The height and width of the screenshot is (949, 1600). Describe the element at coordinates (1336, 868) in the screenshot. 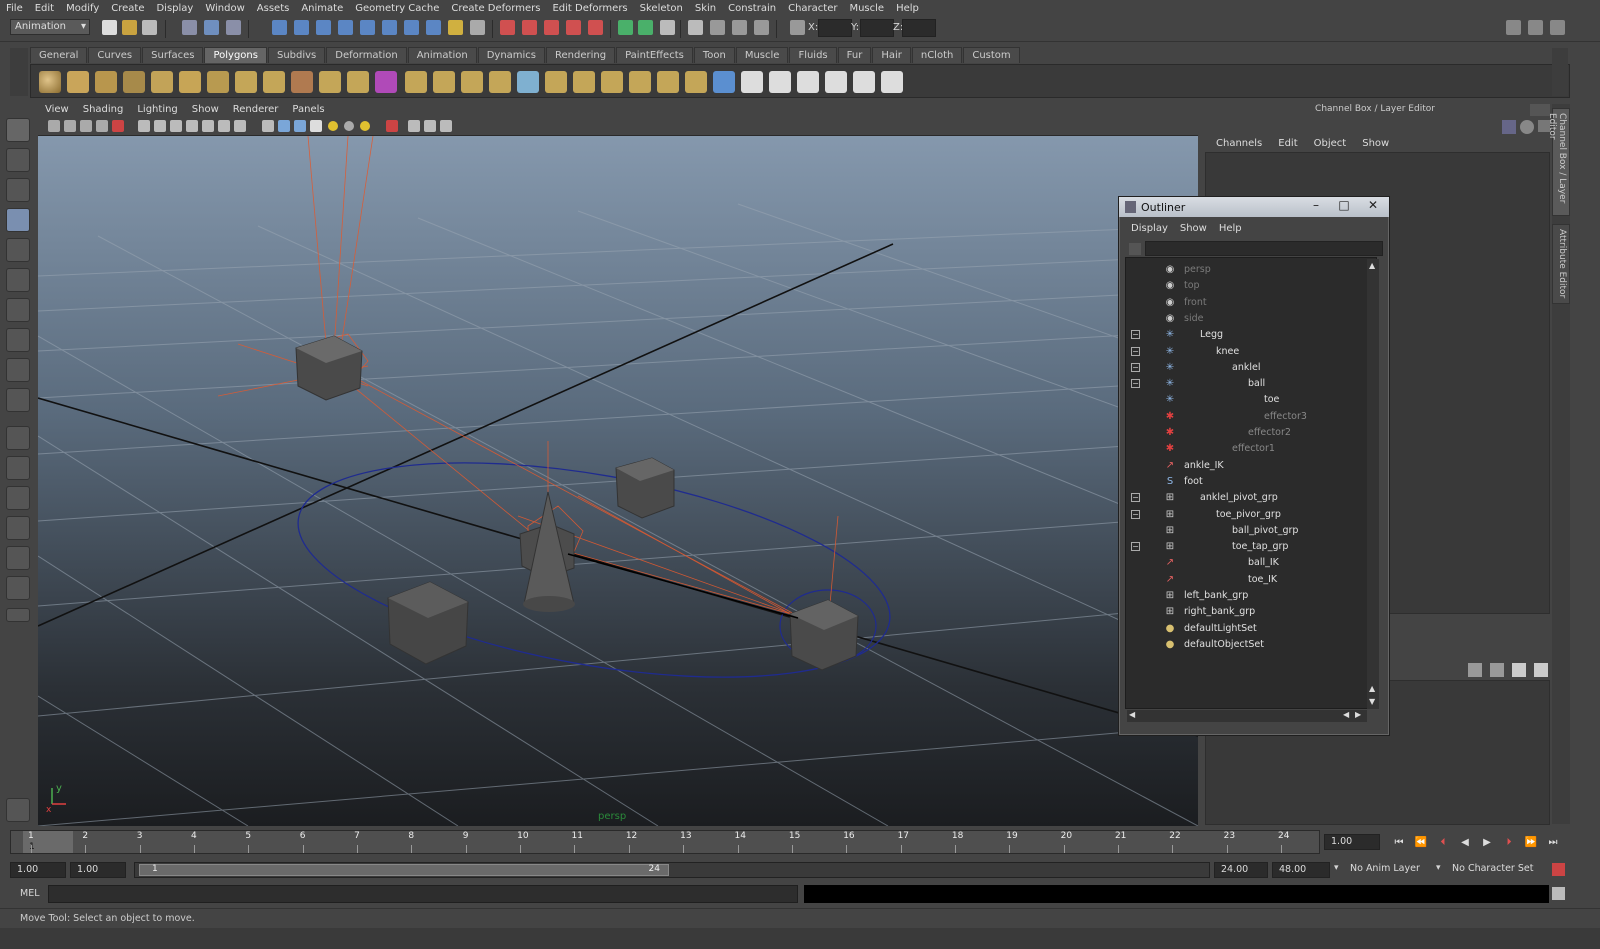

I see `anim-layer-chevron-down-icon: ▾` at that location.